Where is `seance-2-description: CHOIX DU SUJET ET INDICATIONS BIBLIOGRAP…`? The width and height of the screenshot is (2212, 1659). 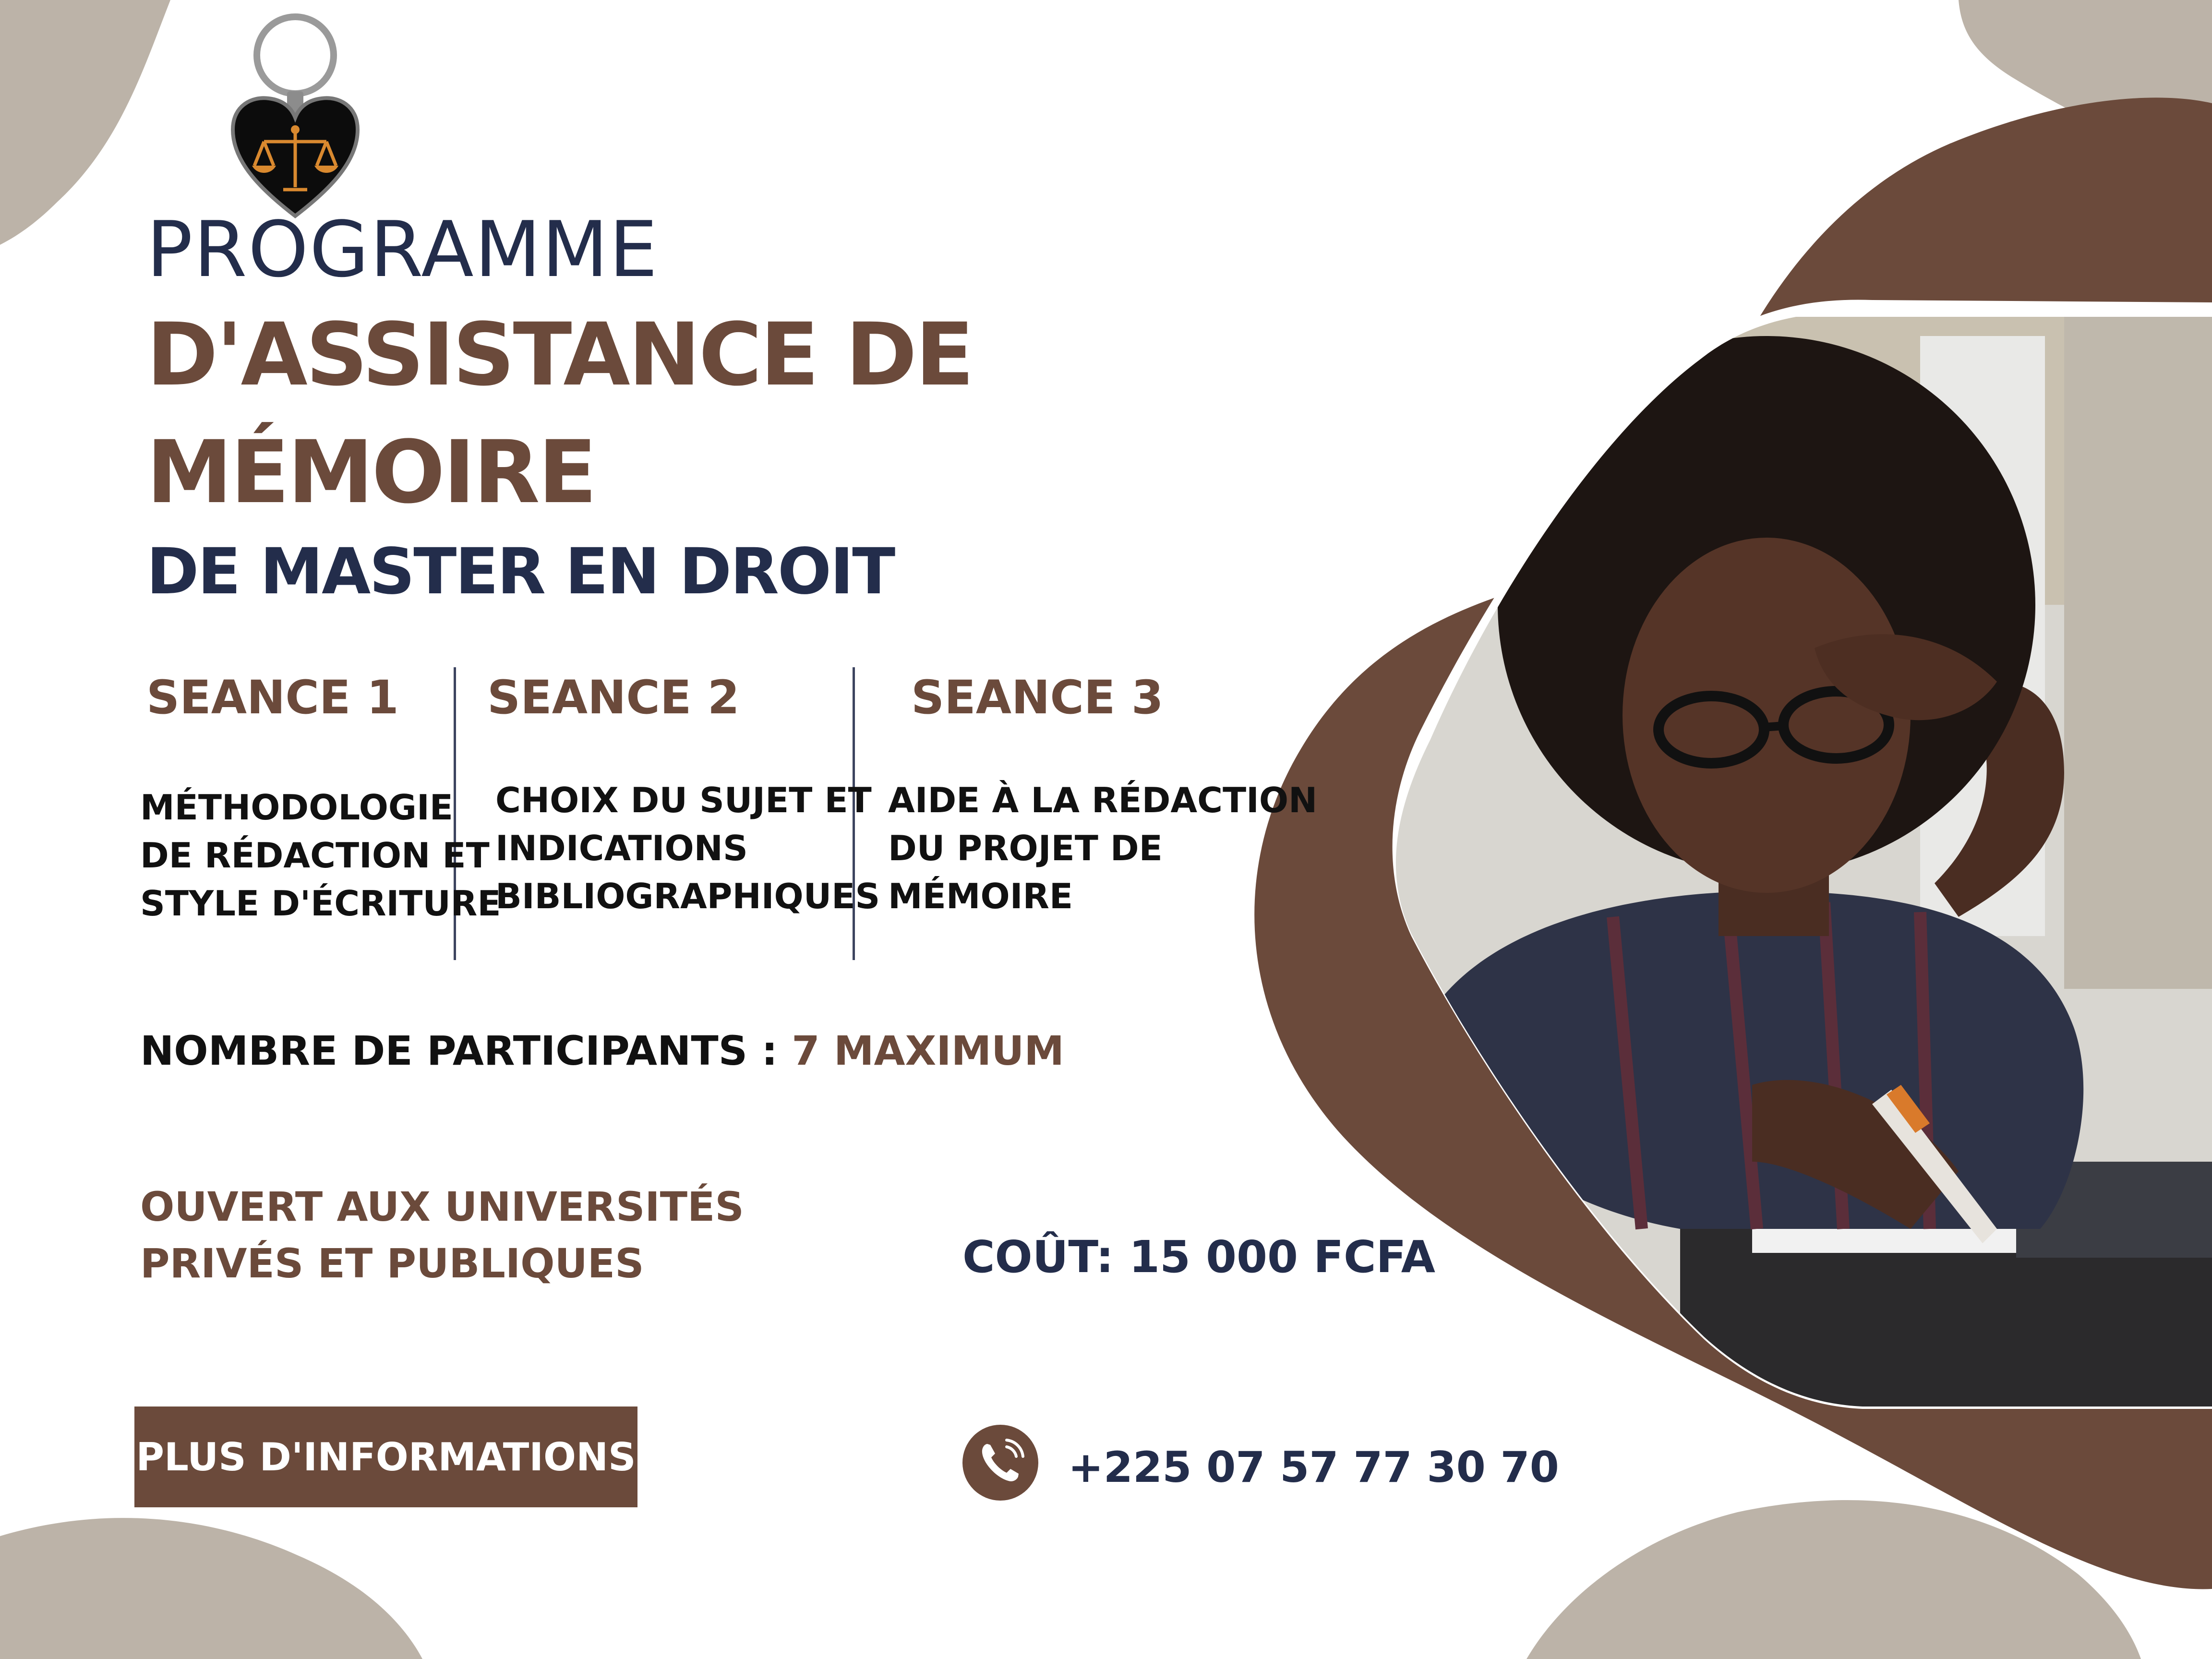 seance-2-description: CHOIX DU SUJET ET INDICATIONS BIBLIOGRAP… is located at coordinates (687, 848).